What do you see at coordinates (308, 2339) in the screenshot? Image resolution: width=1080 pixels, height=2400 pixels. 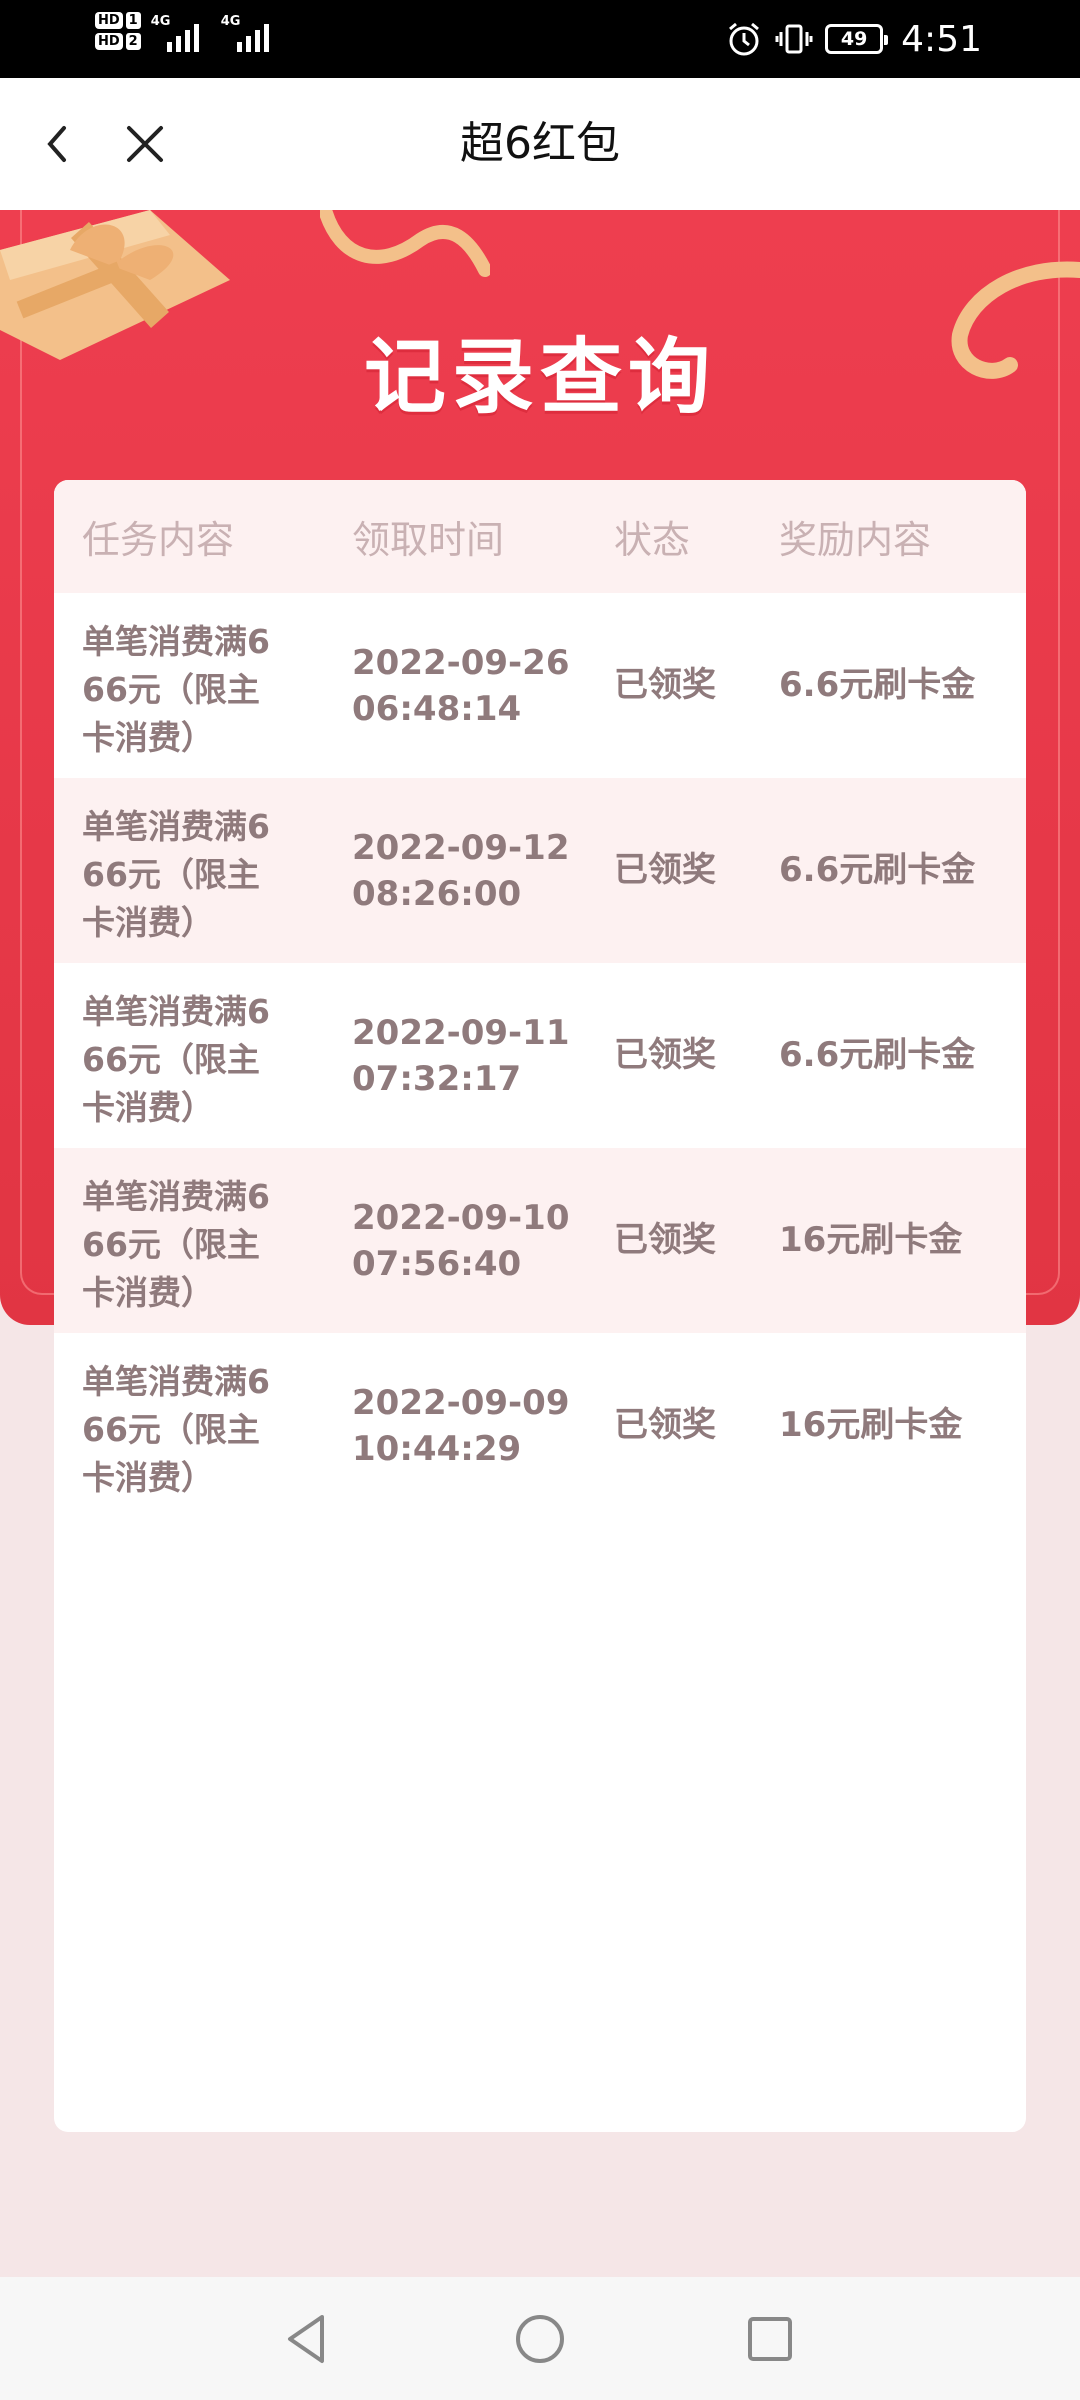 I see `triangle-back-icon` at bounding box center [308, 2339].